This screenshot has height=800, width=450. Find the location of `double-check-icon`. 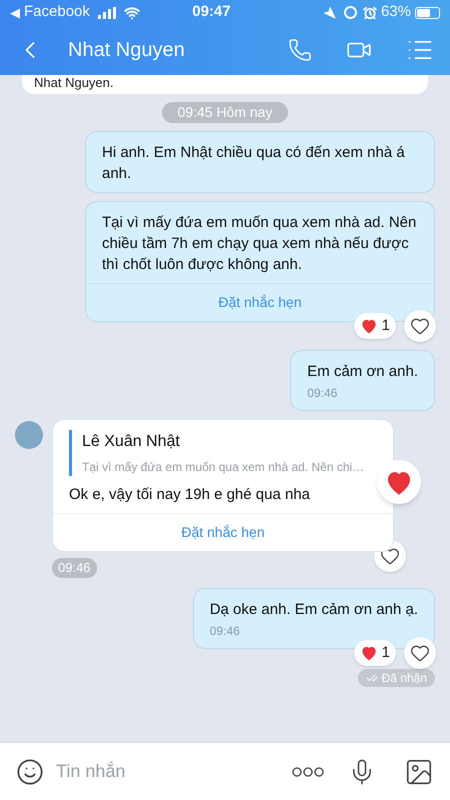

double-check-icon is located at coordinates (372, 678).